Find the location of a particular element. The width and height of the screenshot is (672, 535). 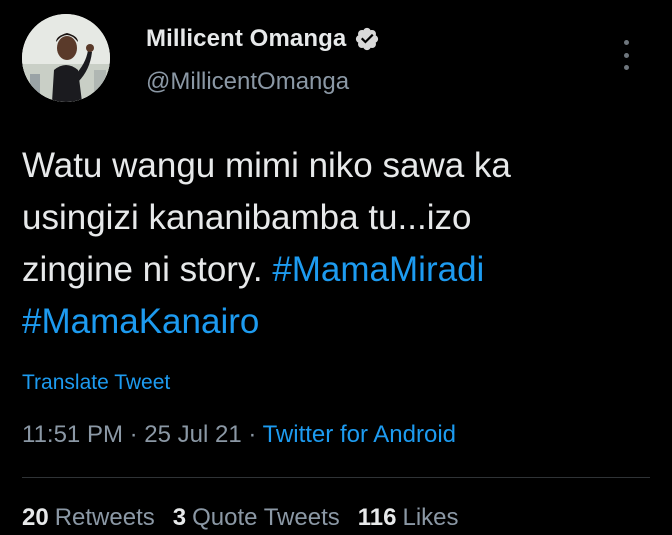

tweet-text-line: usingizi kananibamba tu...izo is located at coordinates (247, 217).